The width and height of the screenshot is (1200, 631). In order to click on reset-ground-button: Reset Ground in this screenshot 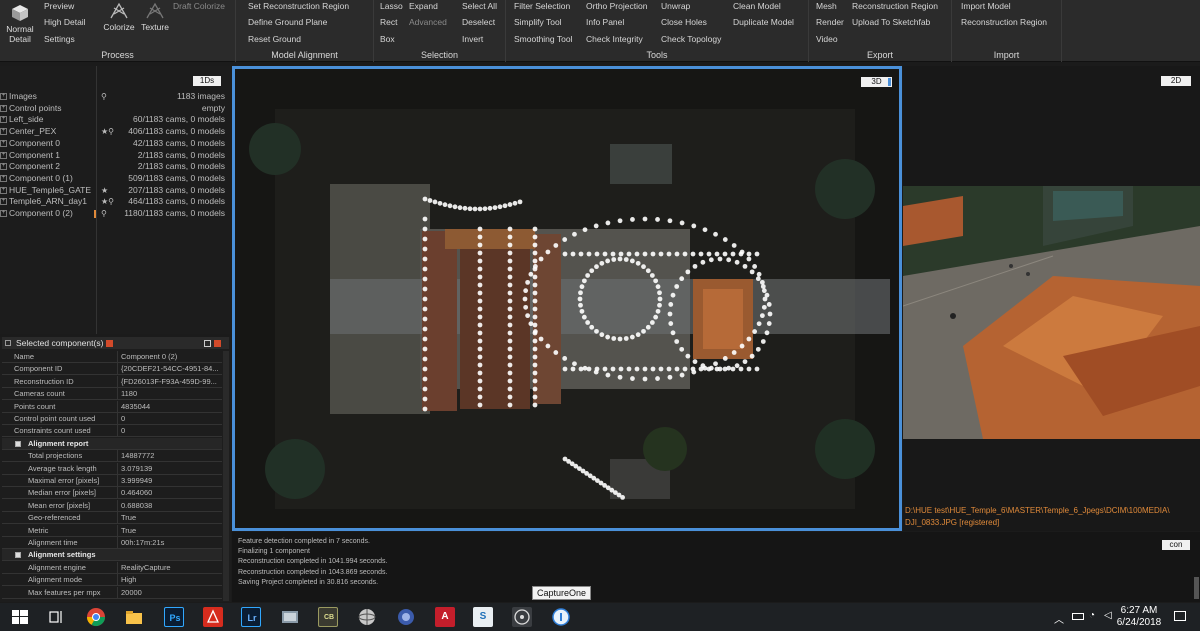, I will do `click(274, 39)`.